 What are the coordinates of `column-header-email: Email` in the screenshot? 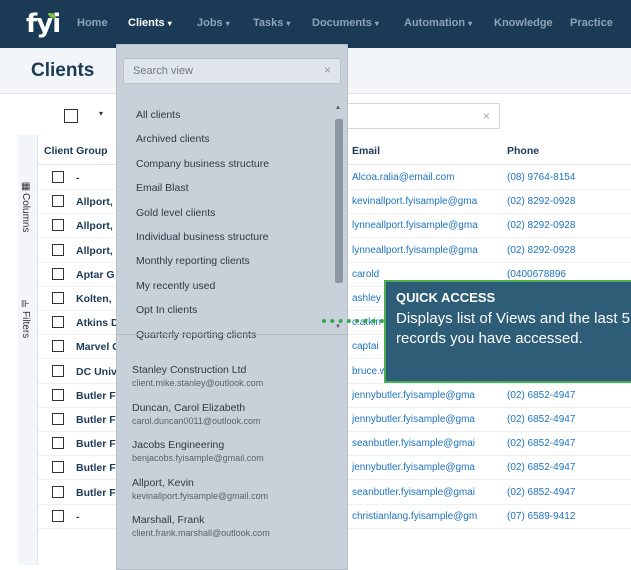 It's located at (366, 151).